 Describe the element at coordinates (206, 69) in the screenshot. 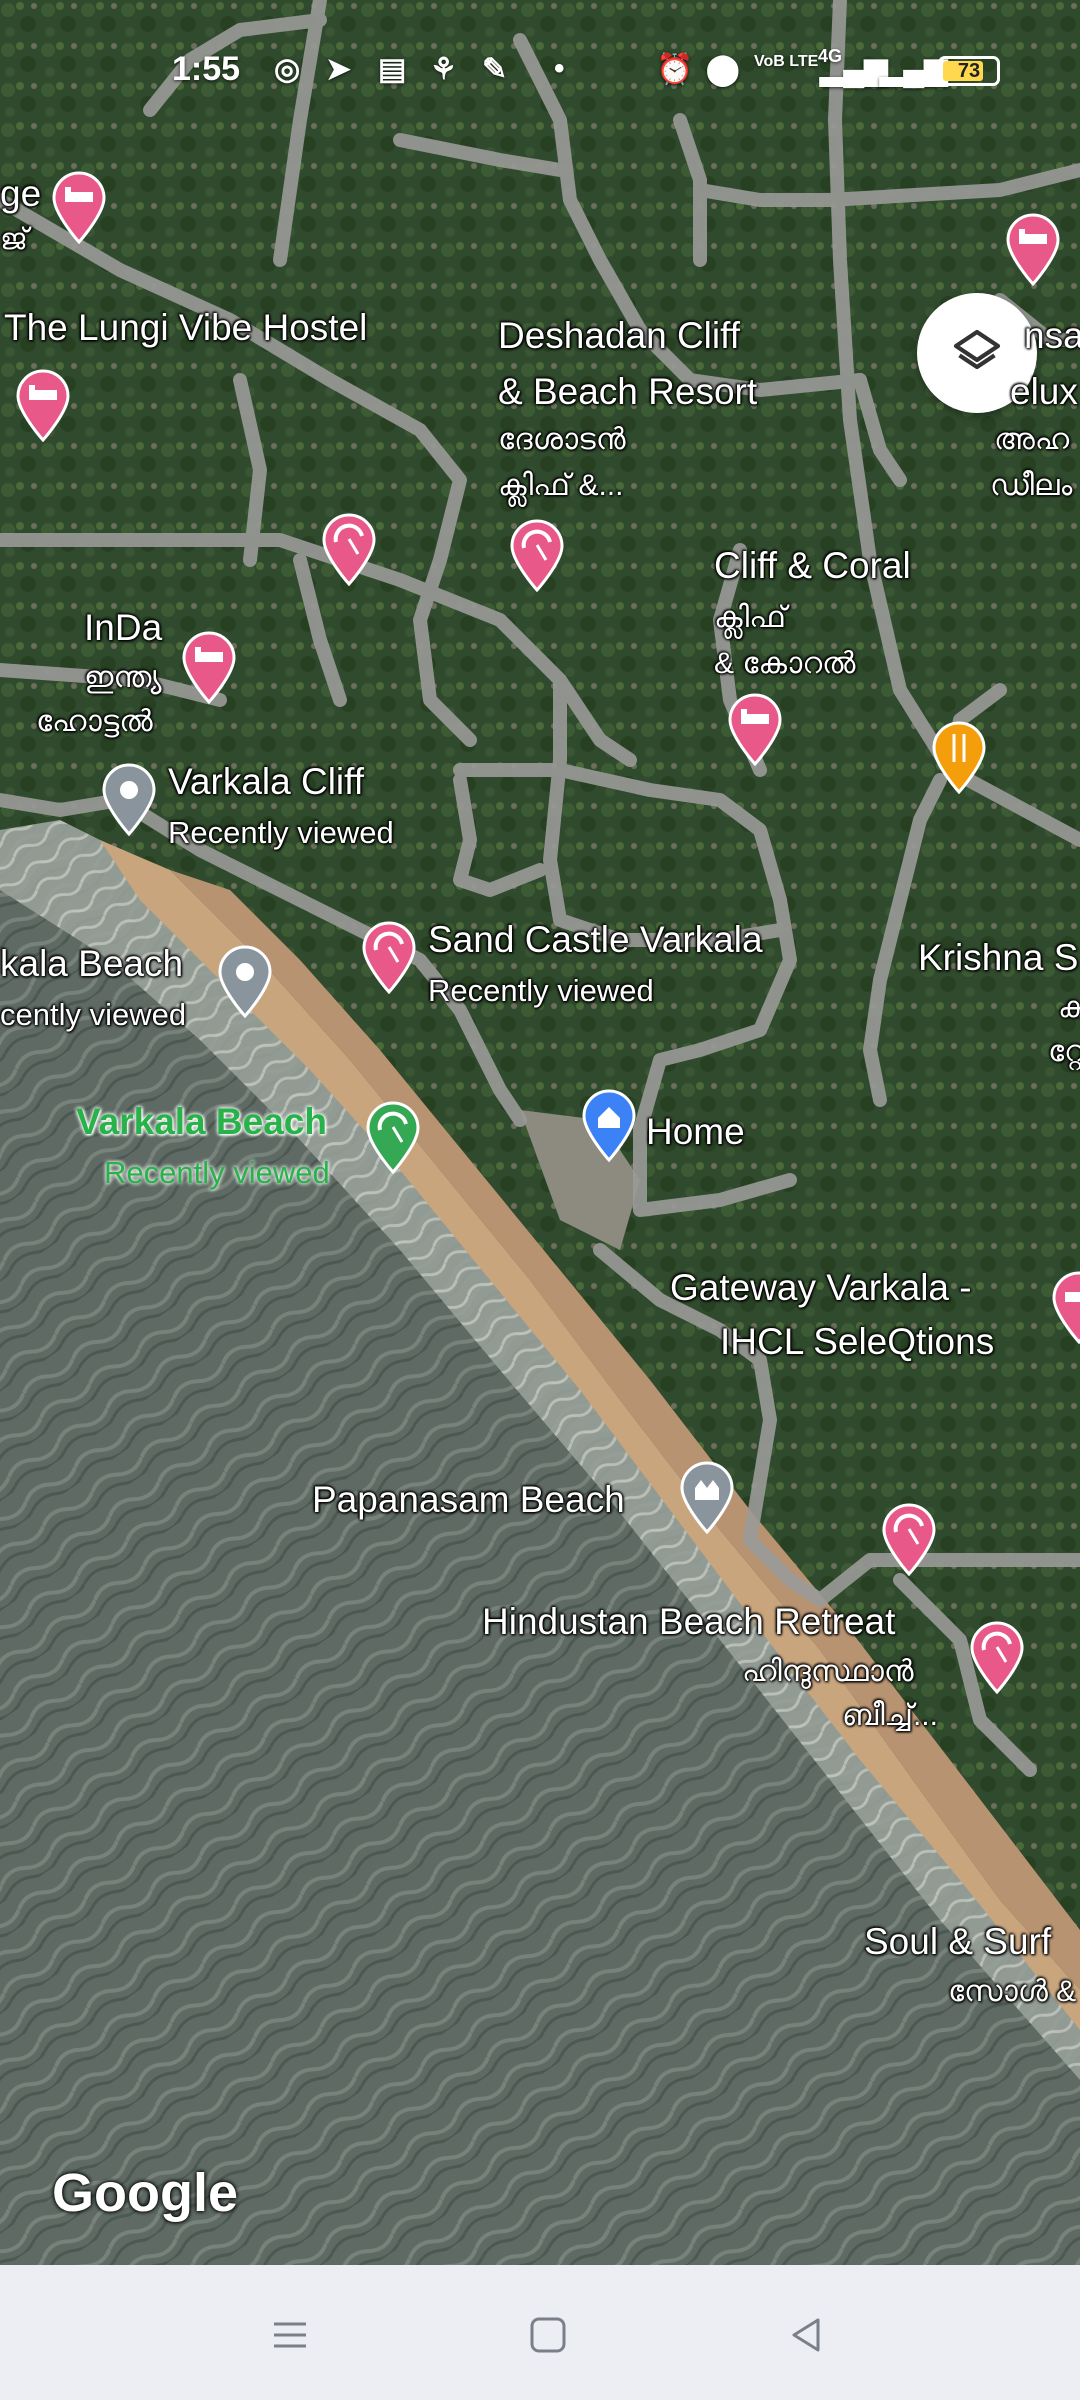

I see `status-time: 1:55` at that location.